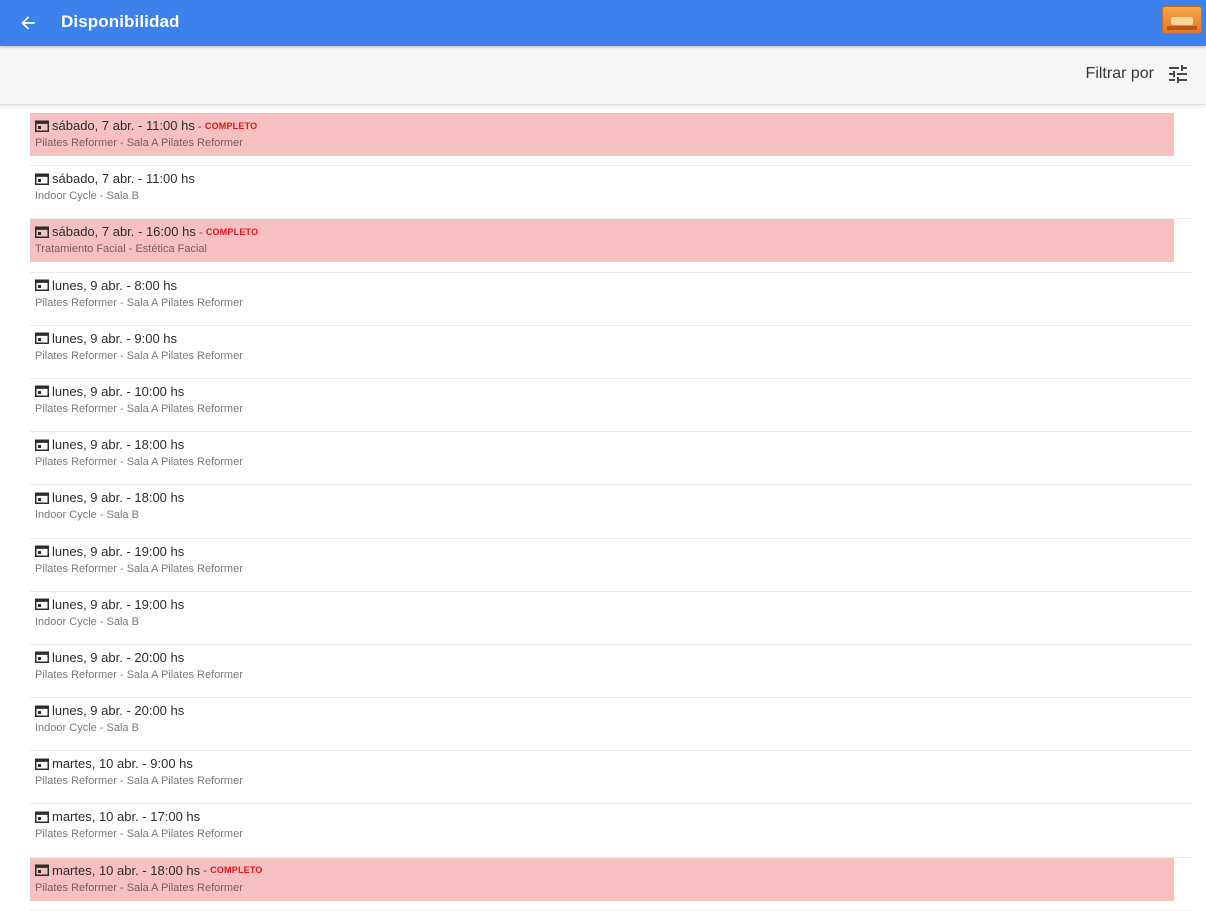  I want to click on app-logo, so click(1182, 20).